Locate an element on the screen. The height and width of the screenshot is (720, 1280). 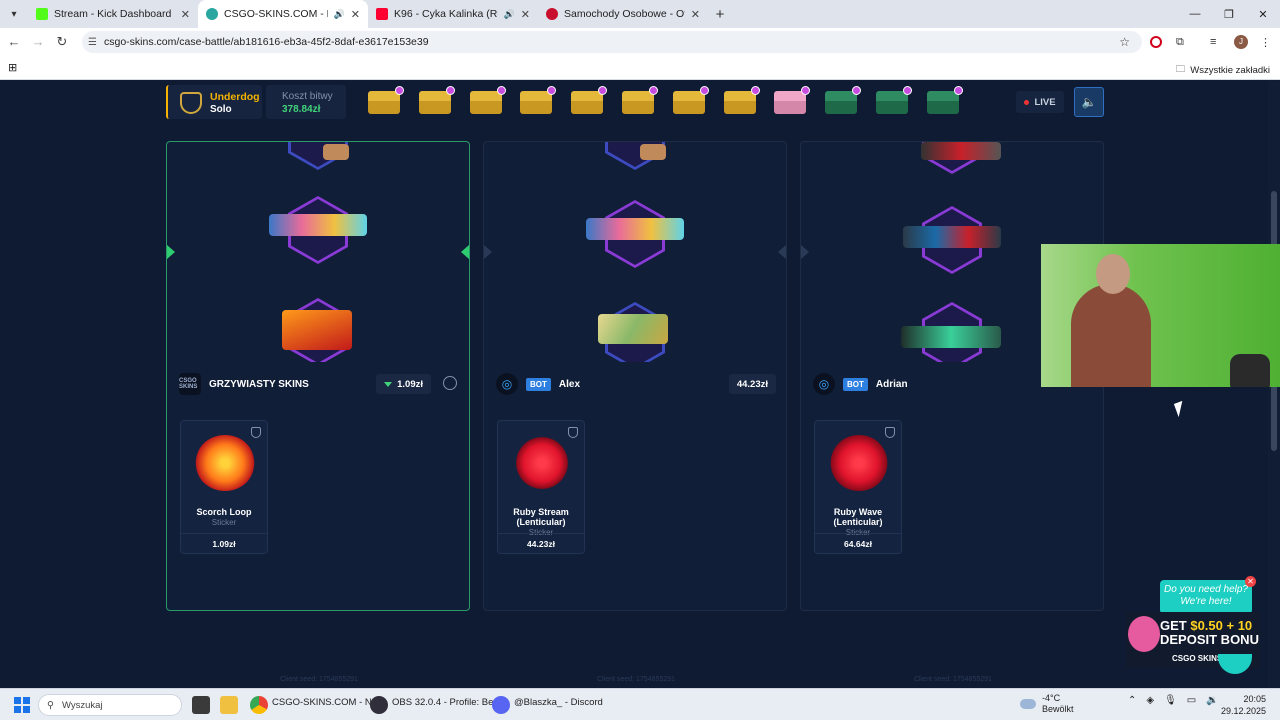
window-controls: — ❐ ✕ is located at coordinates (1229, 14).